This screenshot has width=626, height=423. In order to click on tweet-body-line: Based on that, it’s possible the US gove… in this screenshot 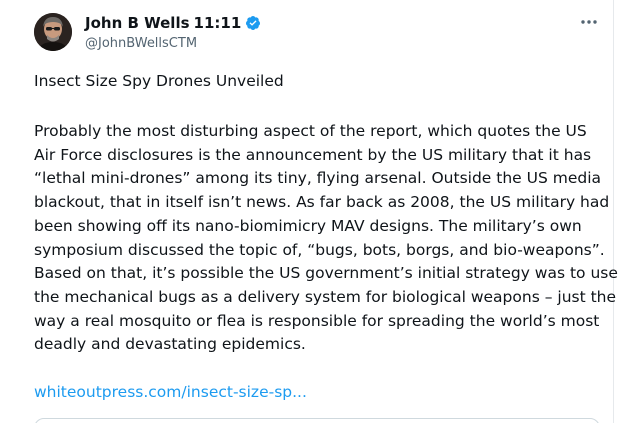, I will do `click(326, 273)`.